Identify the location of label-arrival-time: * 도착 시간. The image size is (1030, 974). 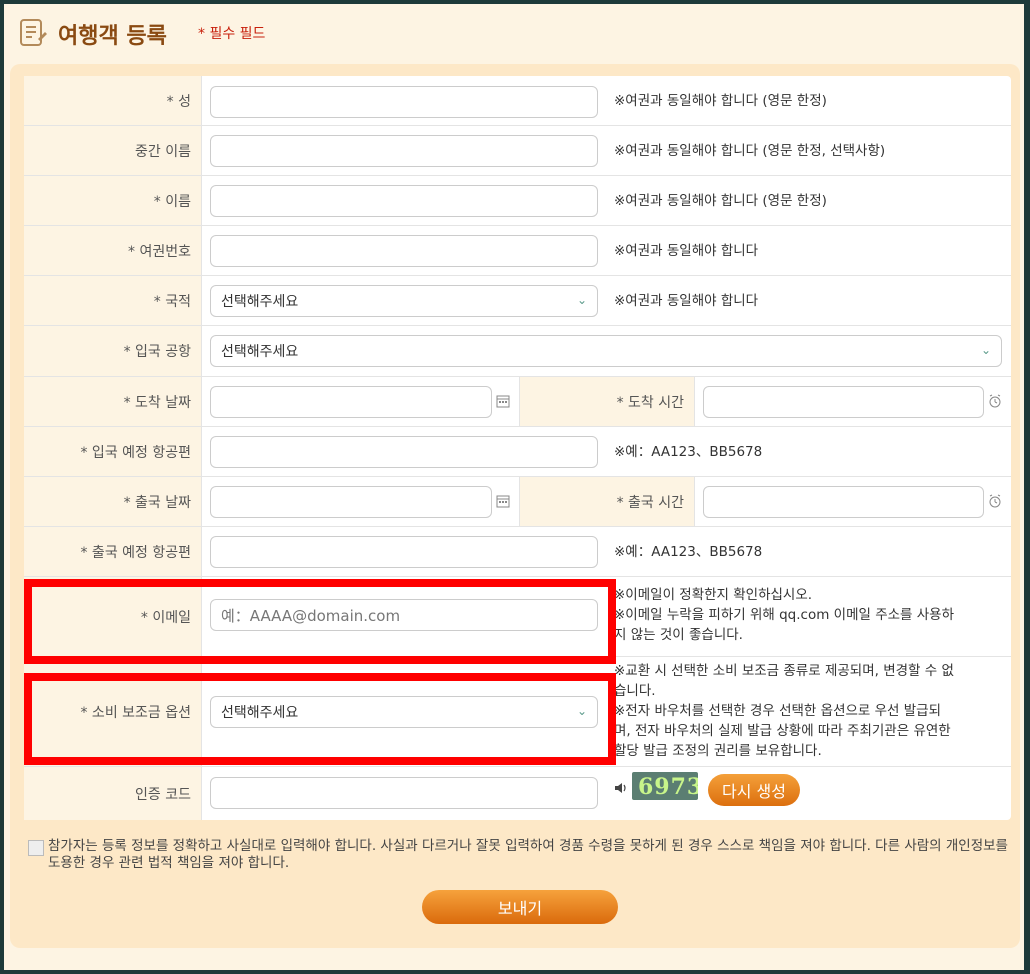
(607, 401).